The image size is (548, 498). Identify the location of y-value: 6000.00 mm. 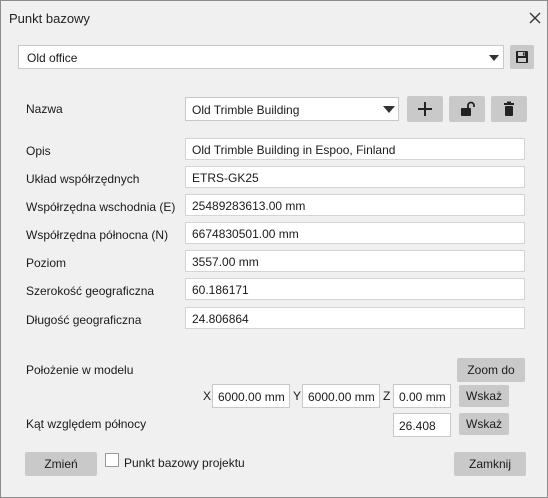
(341, 397).